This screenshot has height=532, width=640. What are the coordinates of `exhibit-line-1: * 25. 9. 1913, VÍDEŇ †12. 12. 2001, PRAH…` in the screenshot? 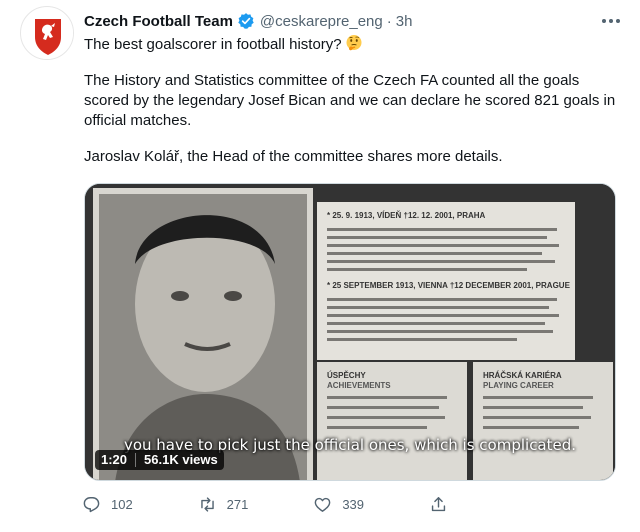 It's located at (406, 215).